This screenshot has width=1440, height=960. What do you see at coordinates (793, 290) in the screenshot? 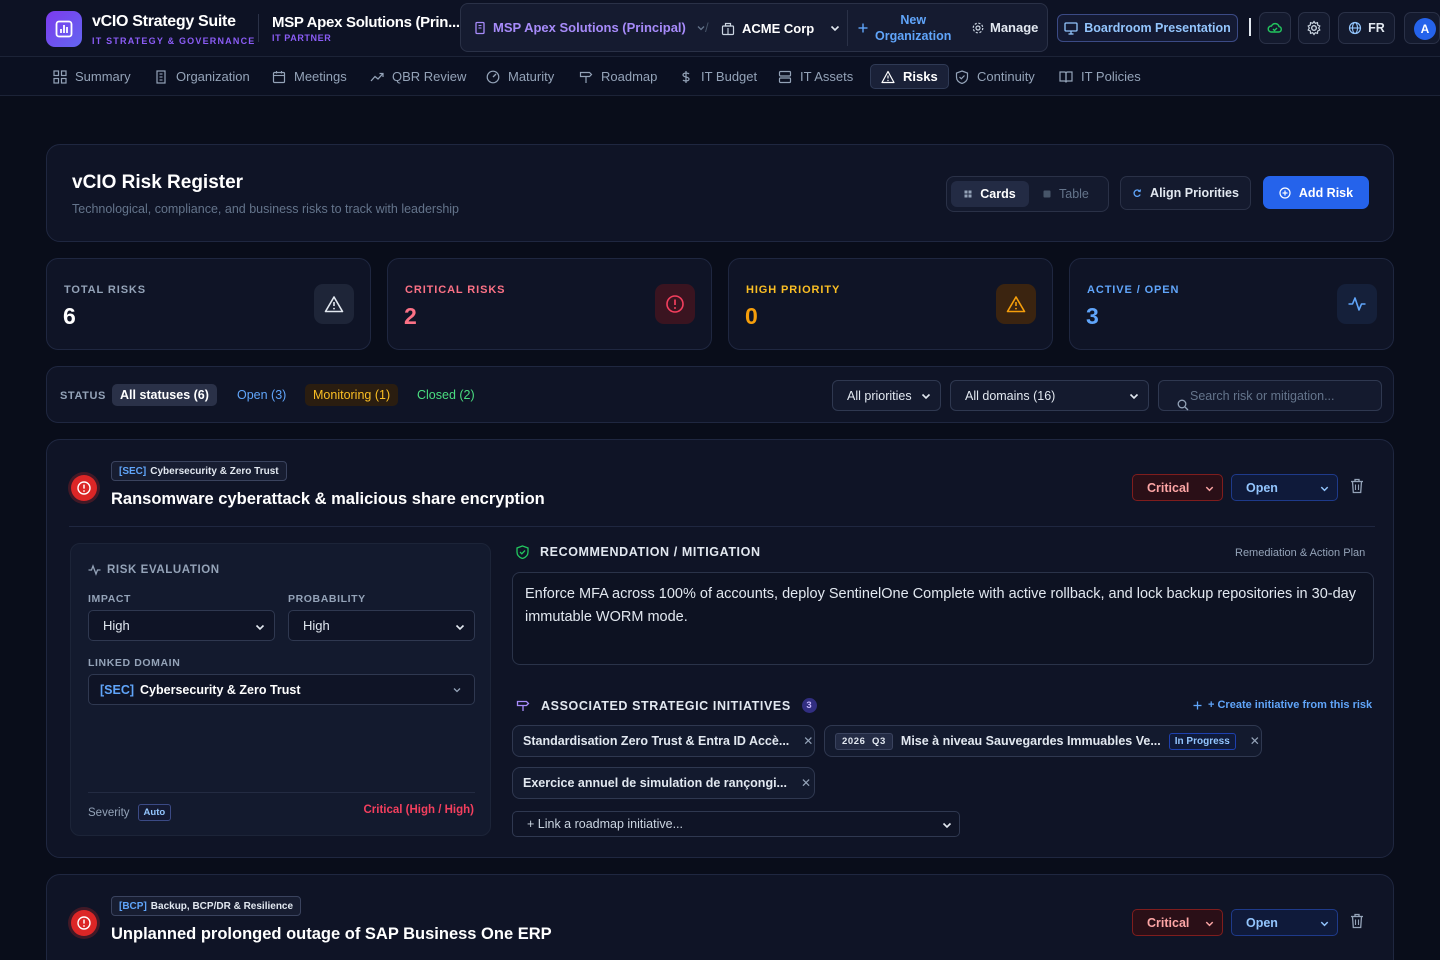
I see `stat-label: HIGH PRIORITY` at bounding box center [793, 290].